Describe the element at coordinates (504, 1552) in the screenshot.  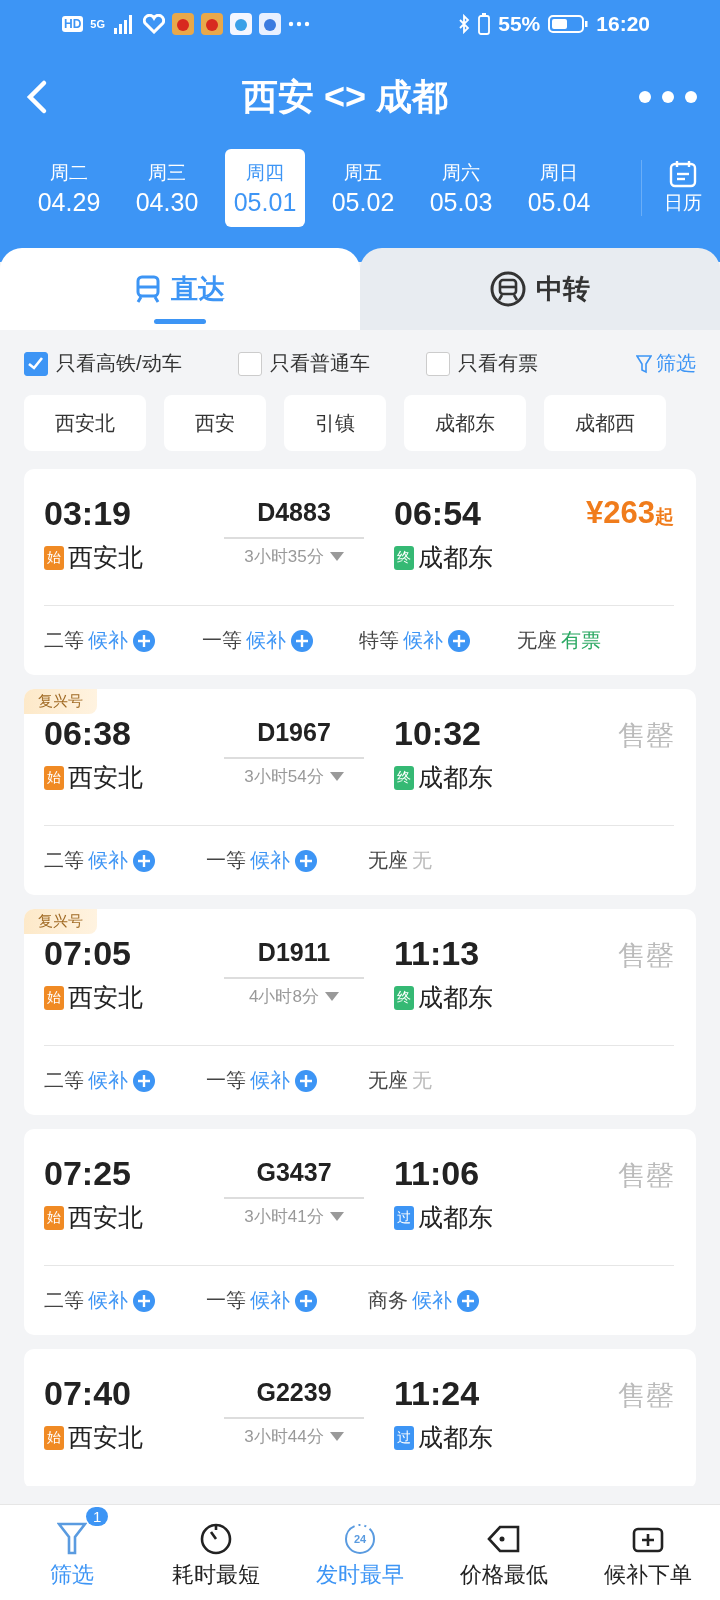
I see `bottom-tab: 价格最低` at that location.